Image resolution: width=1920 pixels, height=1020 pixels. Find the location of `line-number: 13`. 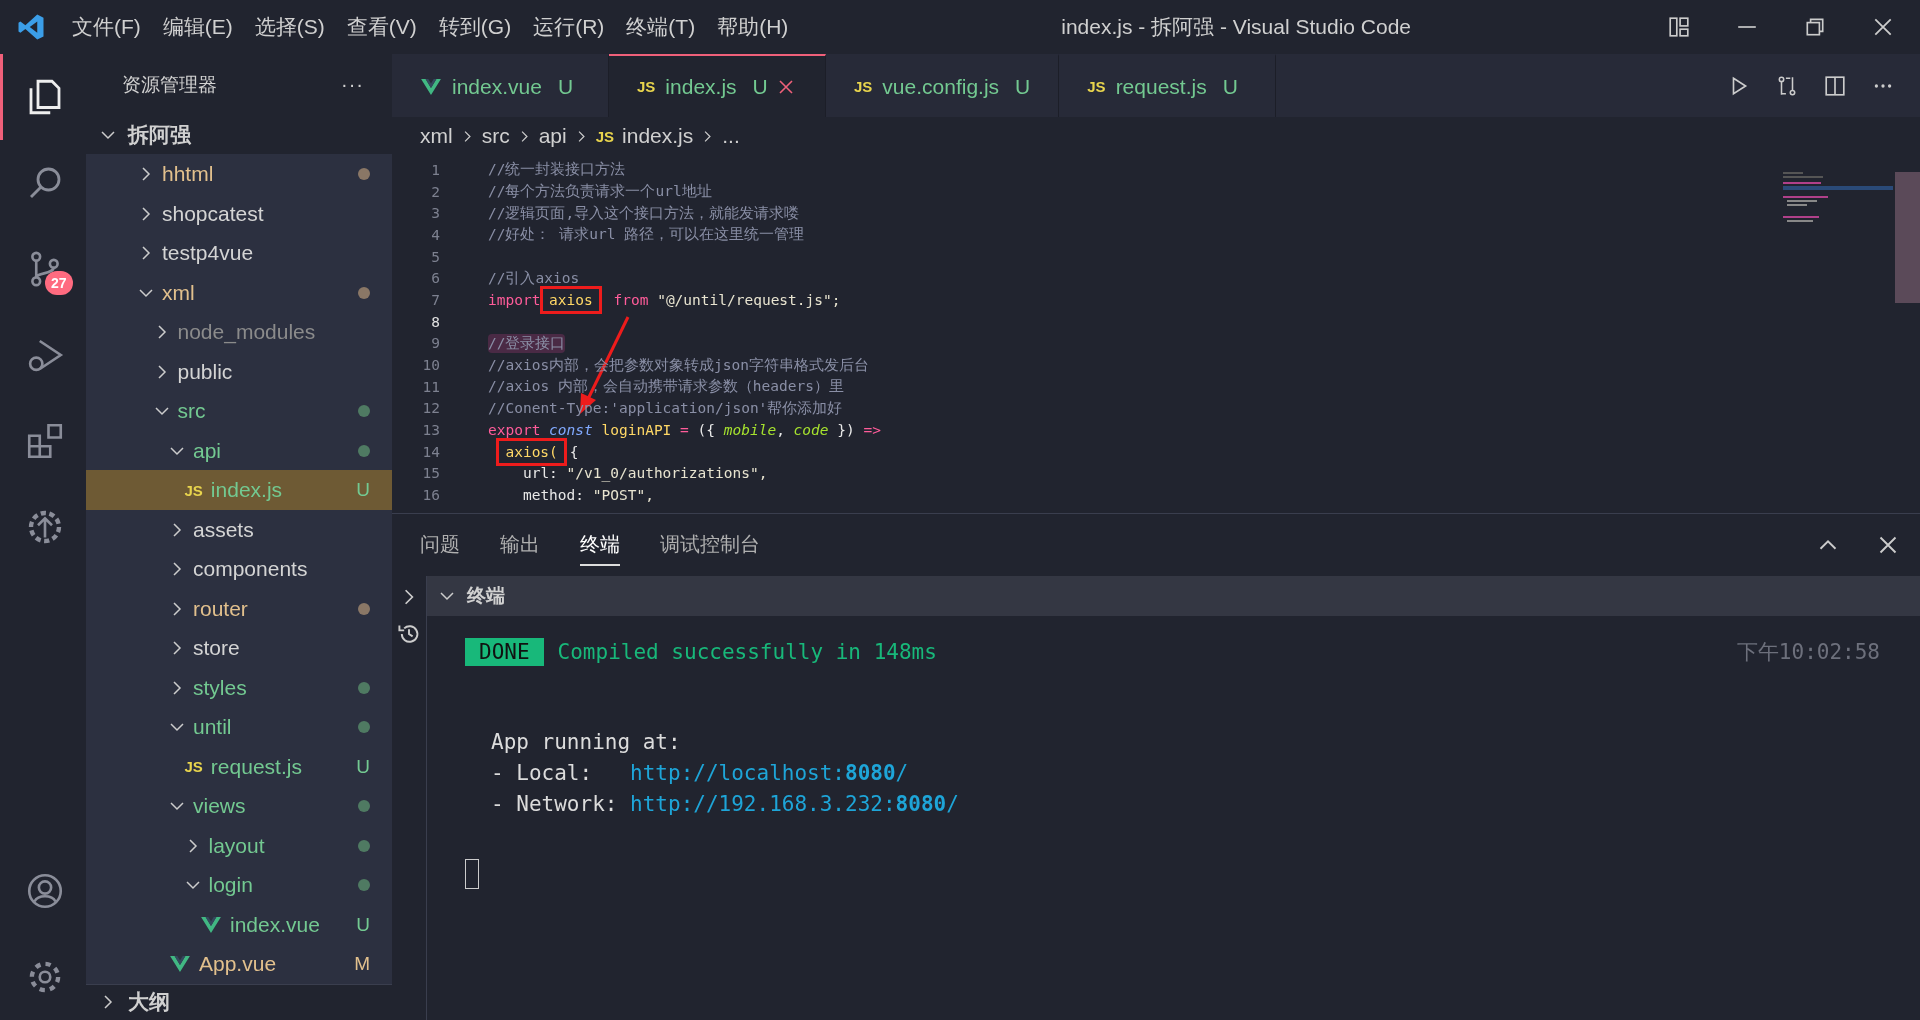

line-number: 13 is located at coordinates (430, 430).